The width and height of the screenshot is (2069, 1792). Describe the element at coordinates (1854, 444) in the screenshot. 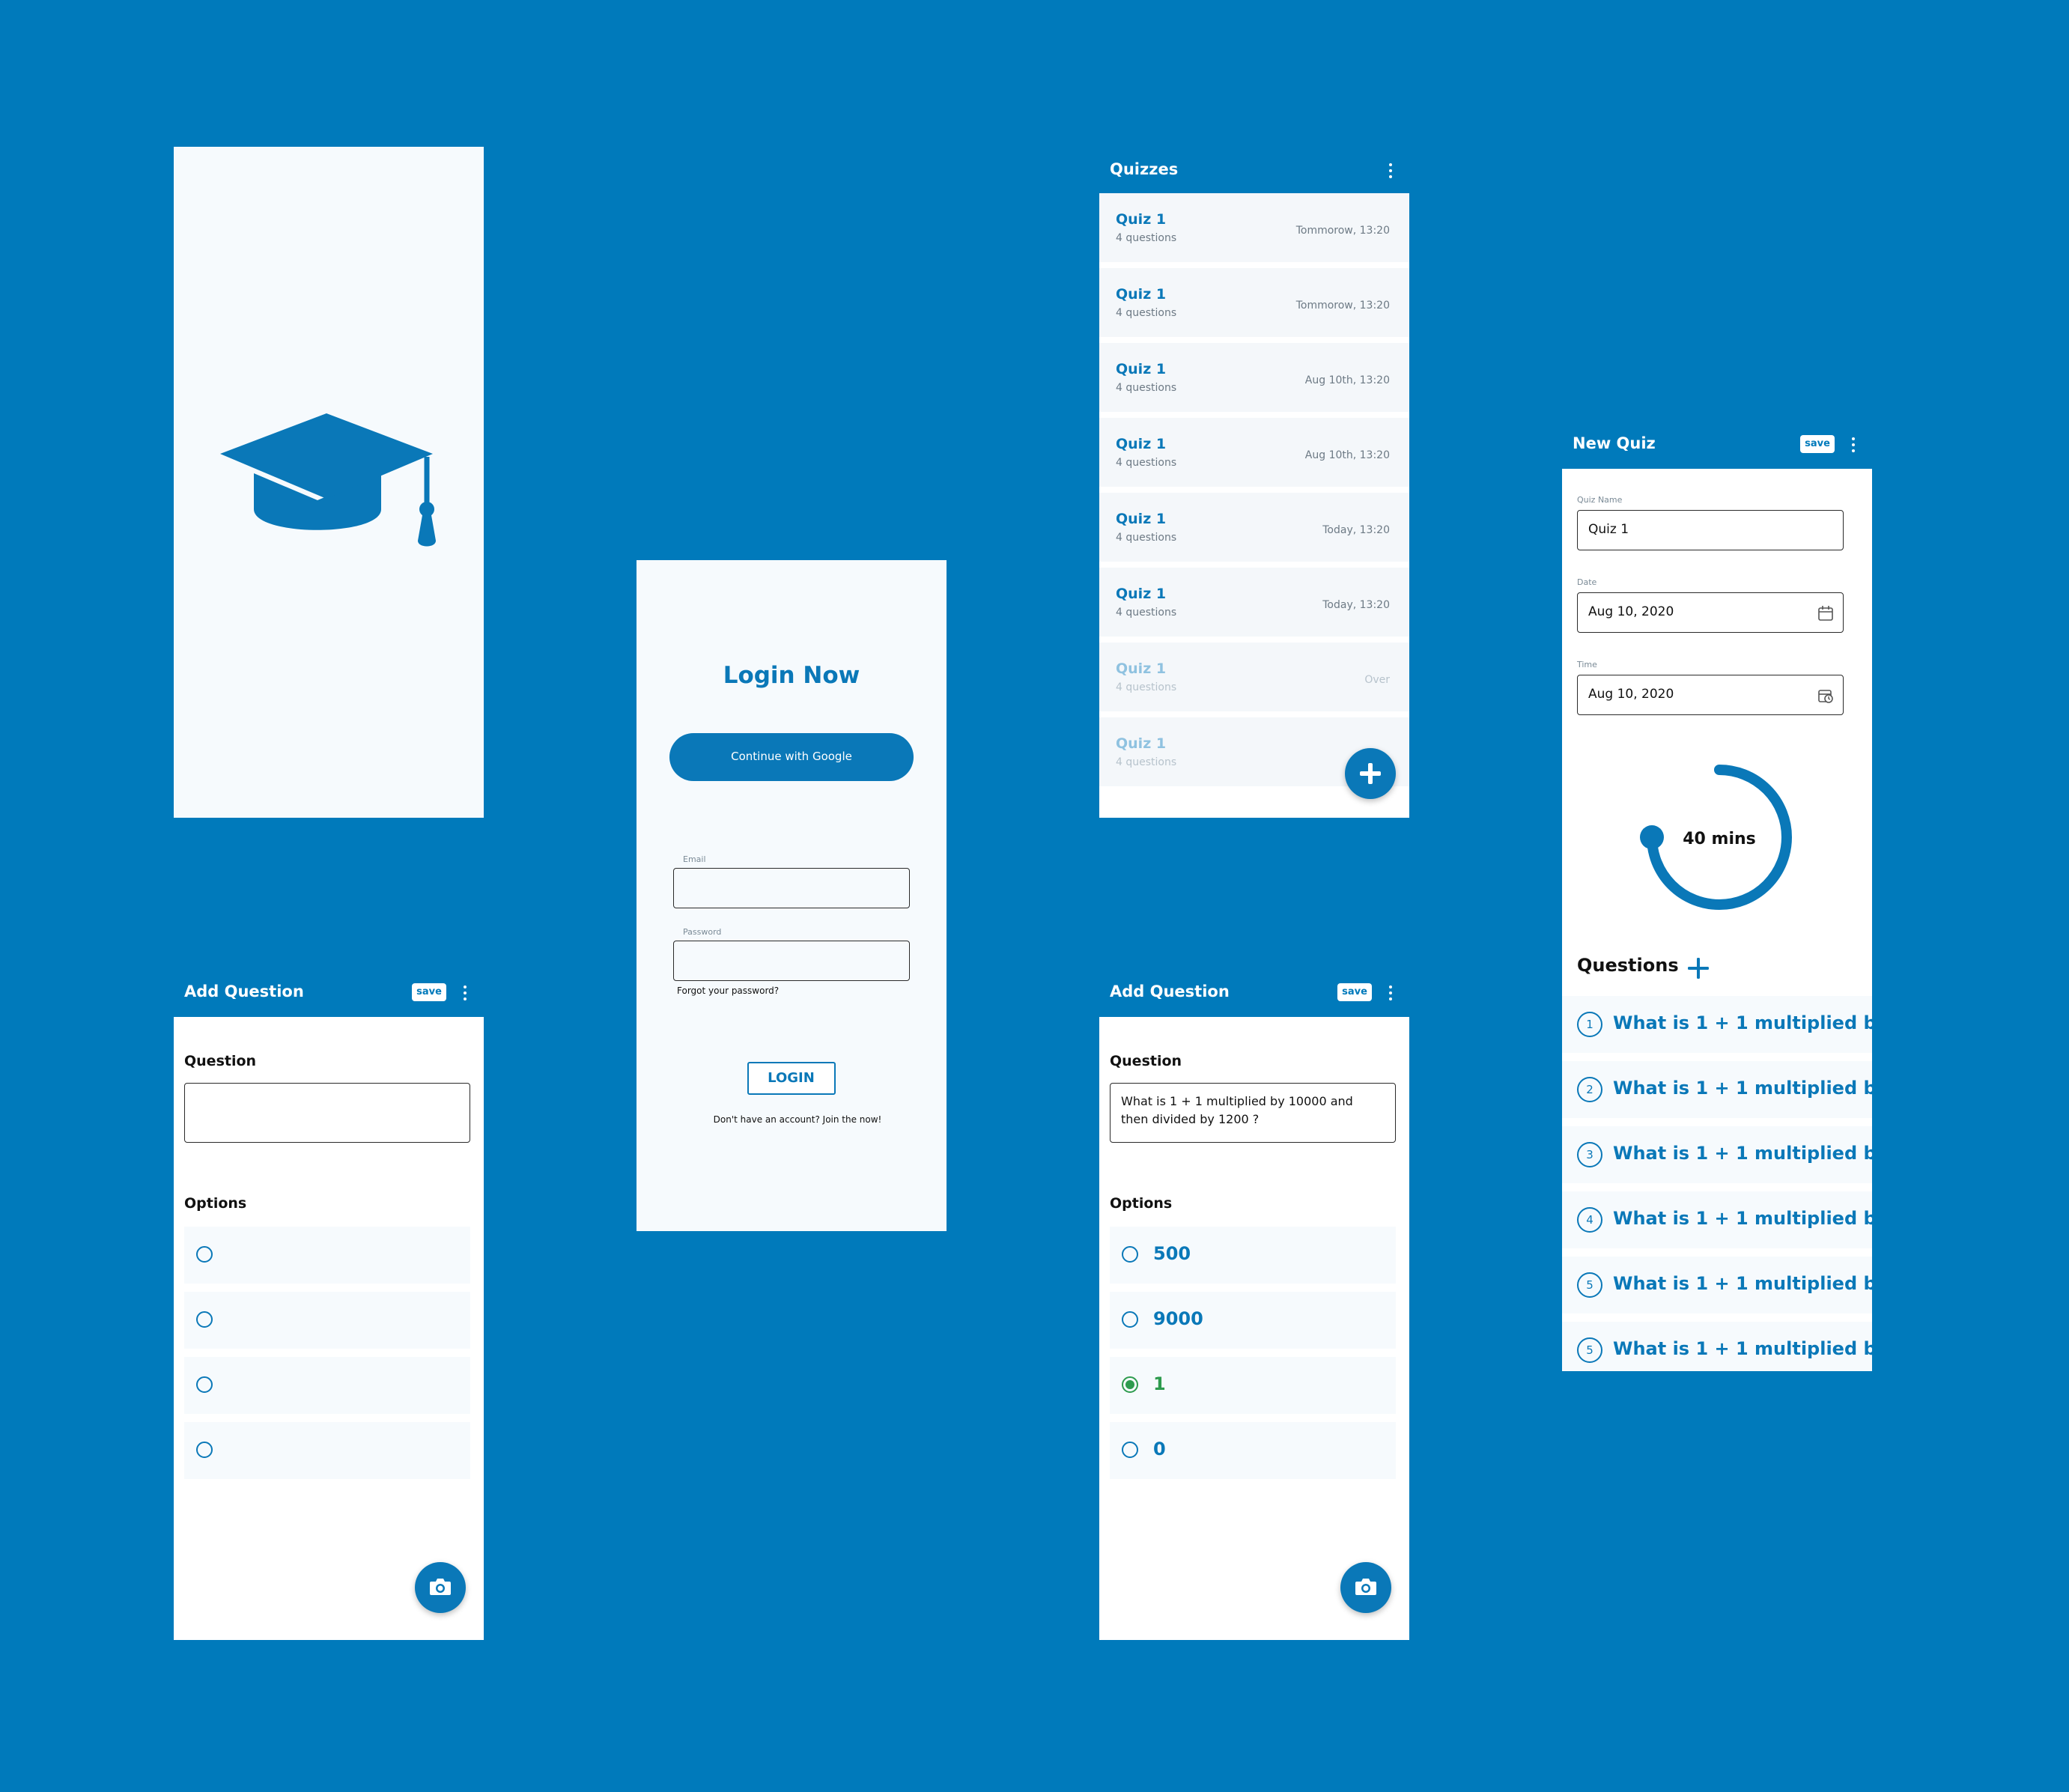

I see `new-quiz-more-icon` at that location.